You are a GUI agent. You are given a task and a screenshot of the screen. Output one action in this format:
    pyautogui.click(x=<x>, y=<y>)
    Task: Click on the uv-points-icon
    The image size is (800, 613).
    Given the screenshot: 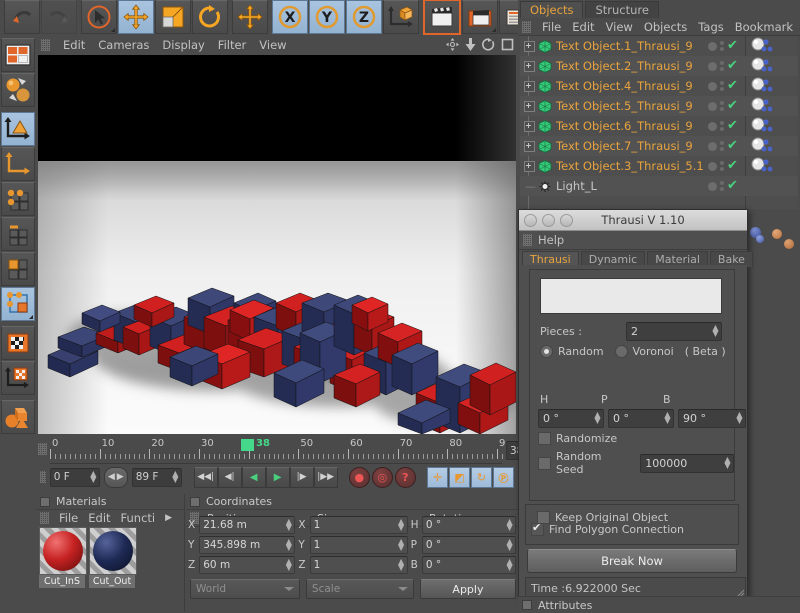 What is the action you would take?
    pyautogui.click(x=18, y=304)
    